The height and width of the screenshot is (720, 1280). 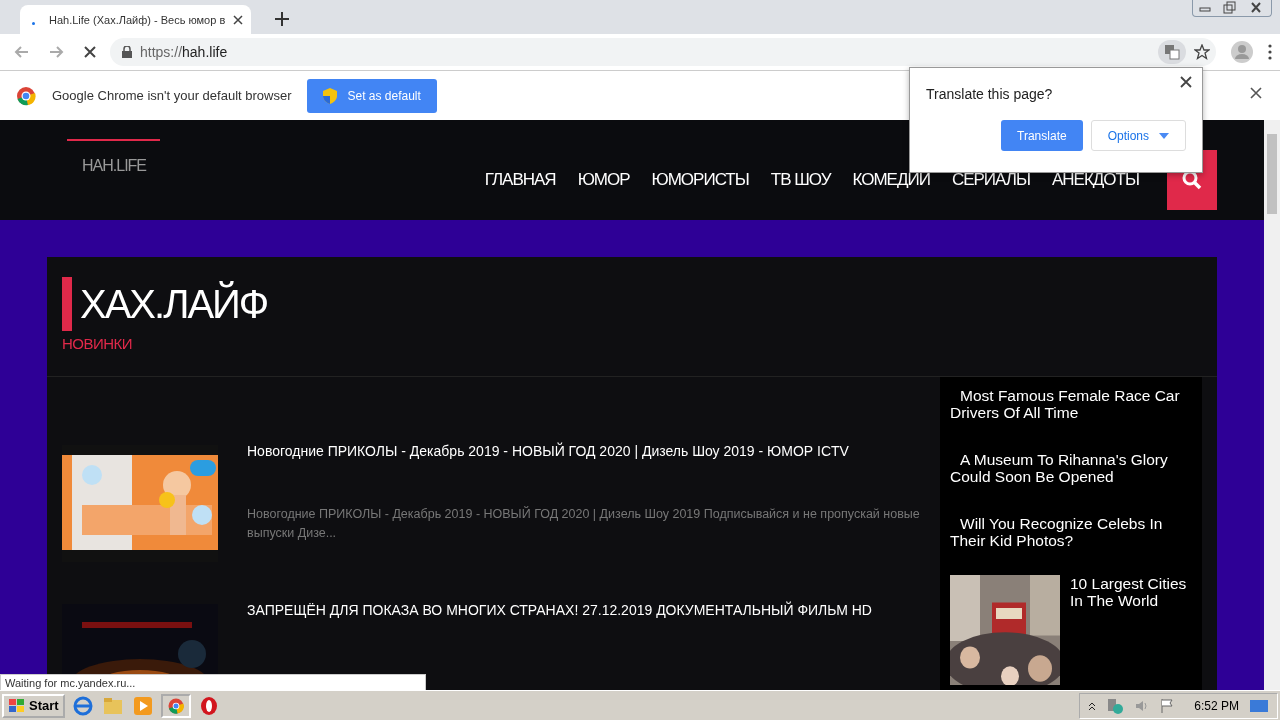 I want to click on show-desktop-icon, so click(x=1259, y=705).